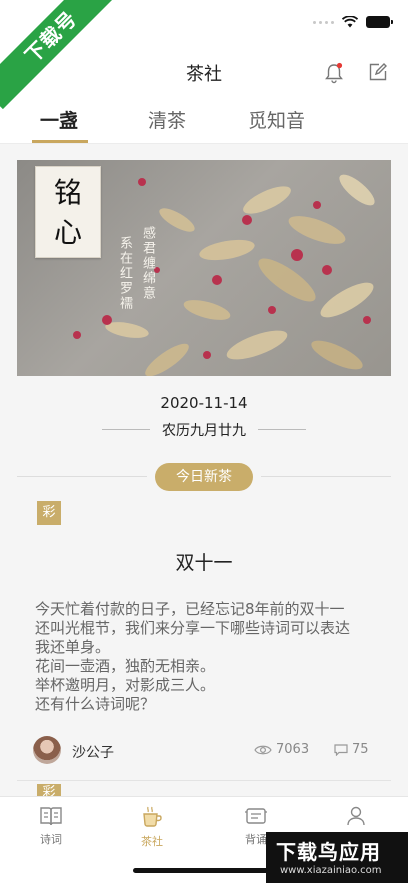  Describe the element at coordinates (339, 65) in the screenshot. I see `notification-badge` at that location.